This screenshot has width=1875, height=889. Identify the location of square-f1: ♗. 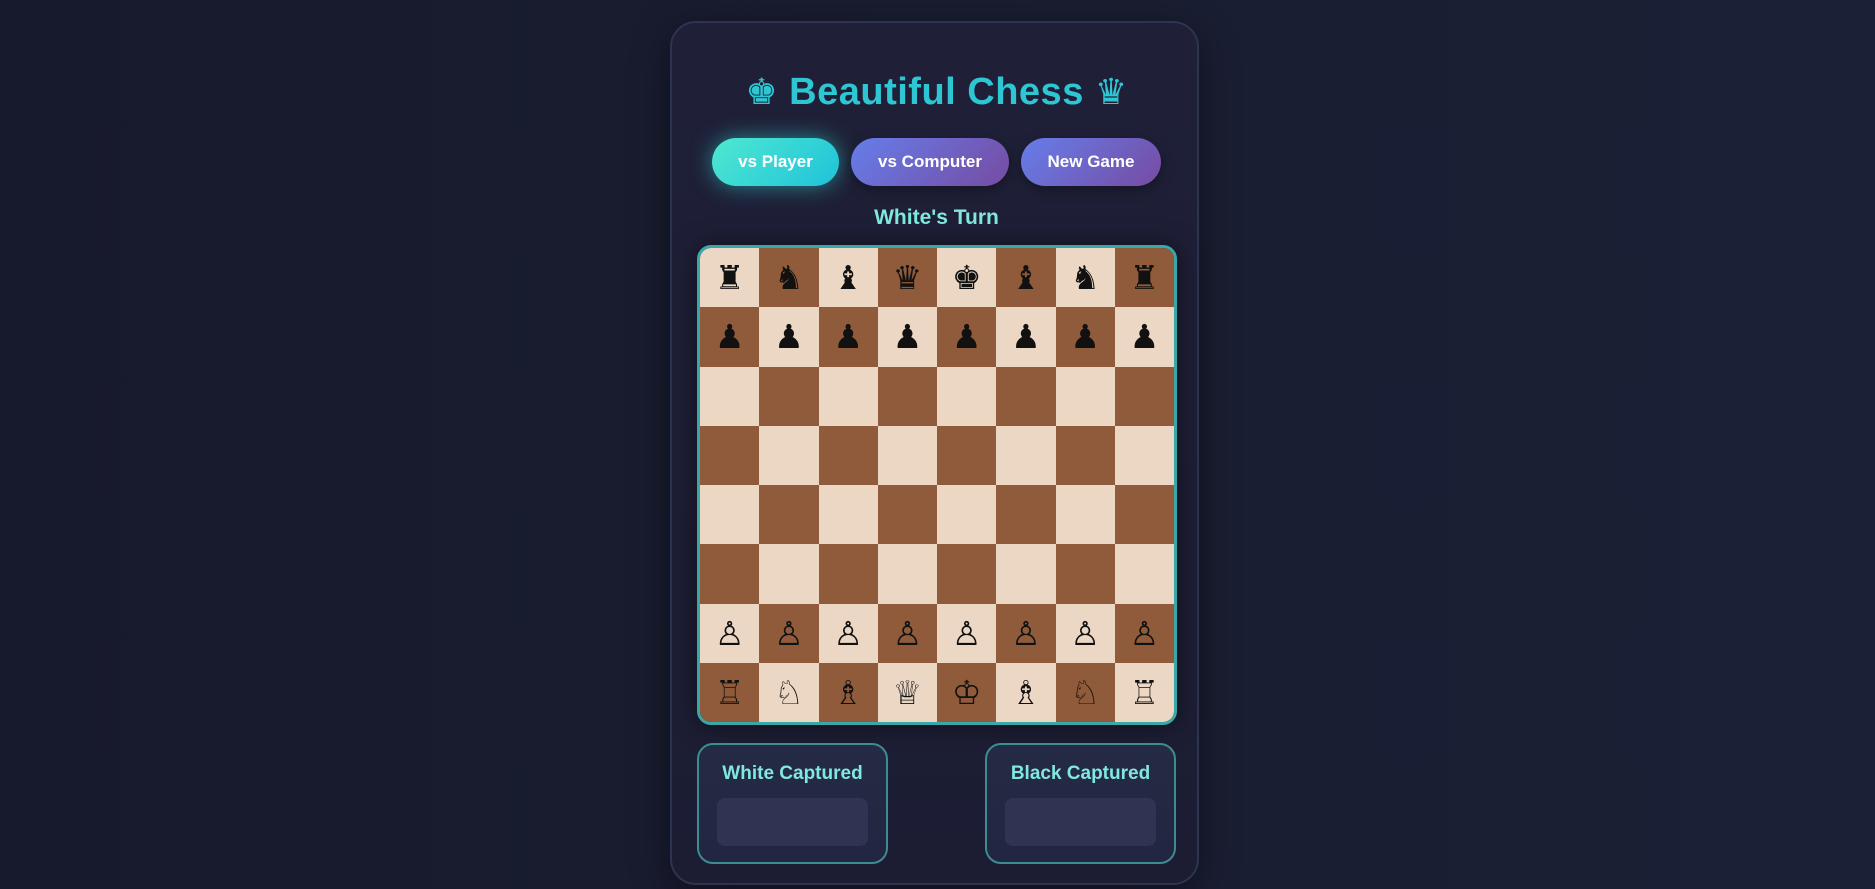
(1026, 692).